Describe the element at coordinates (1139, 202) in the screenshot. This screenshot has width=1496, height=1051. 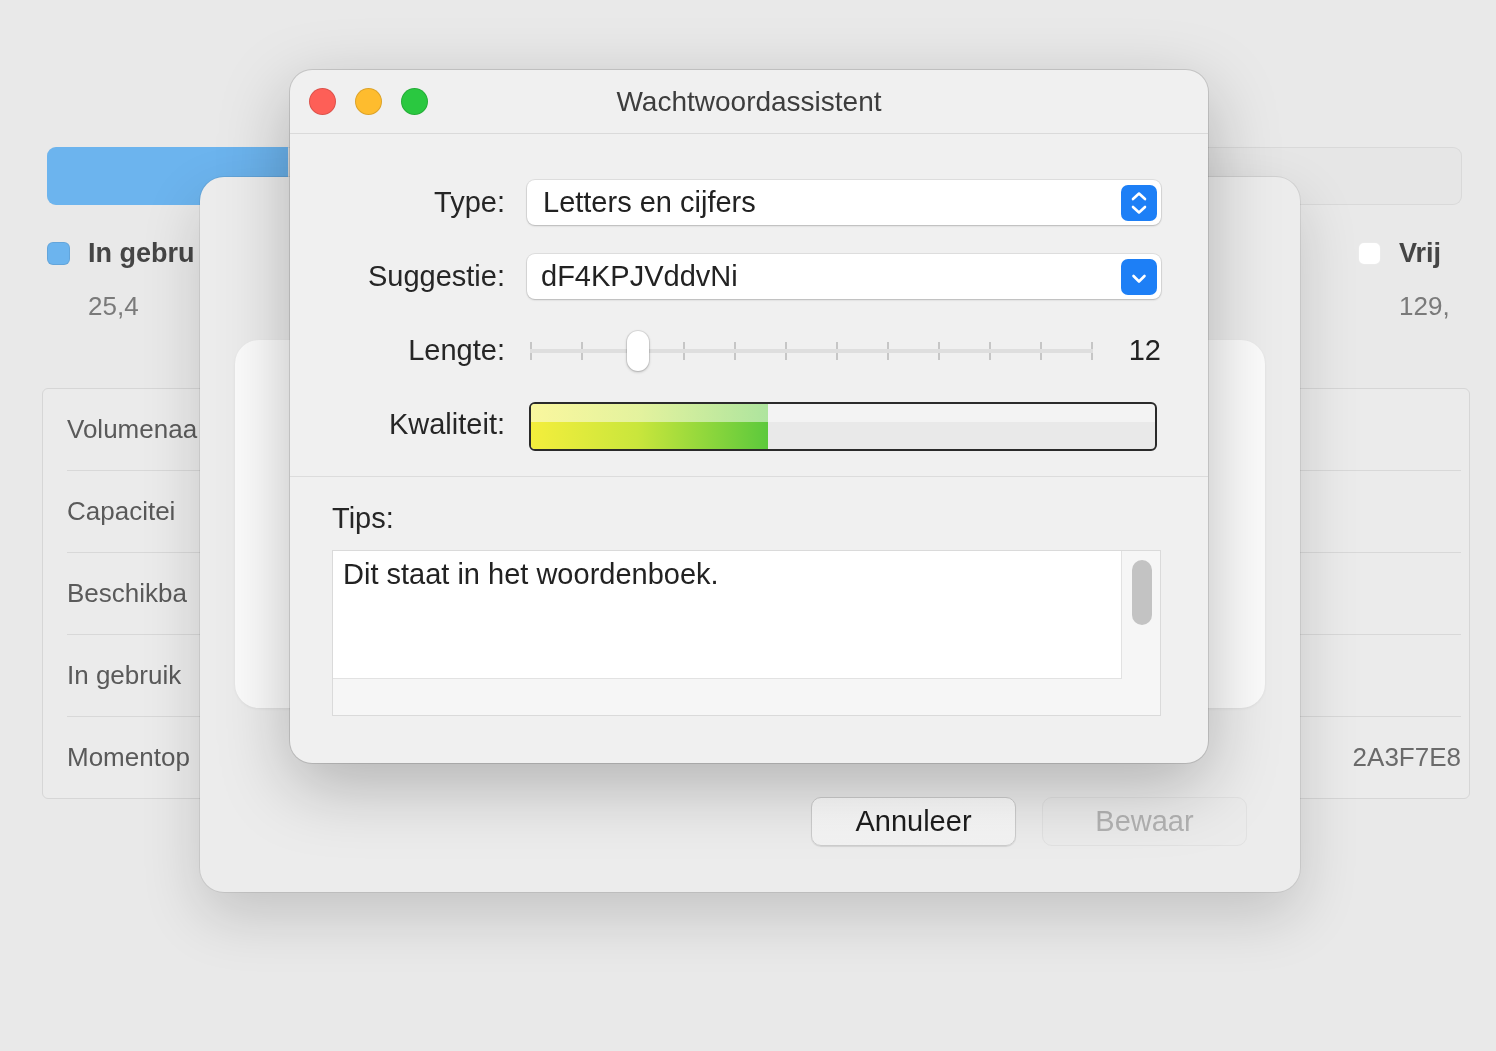
I see `up-down-chevron-icon` at that location.